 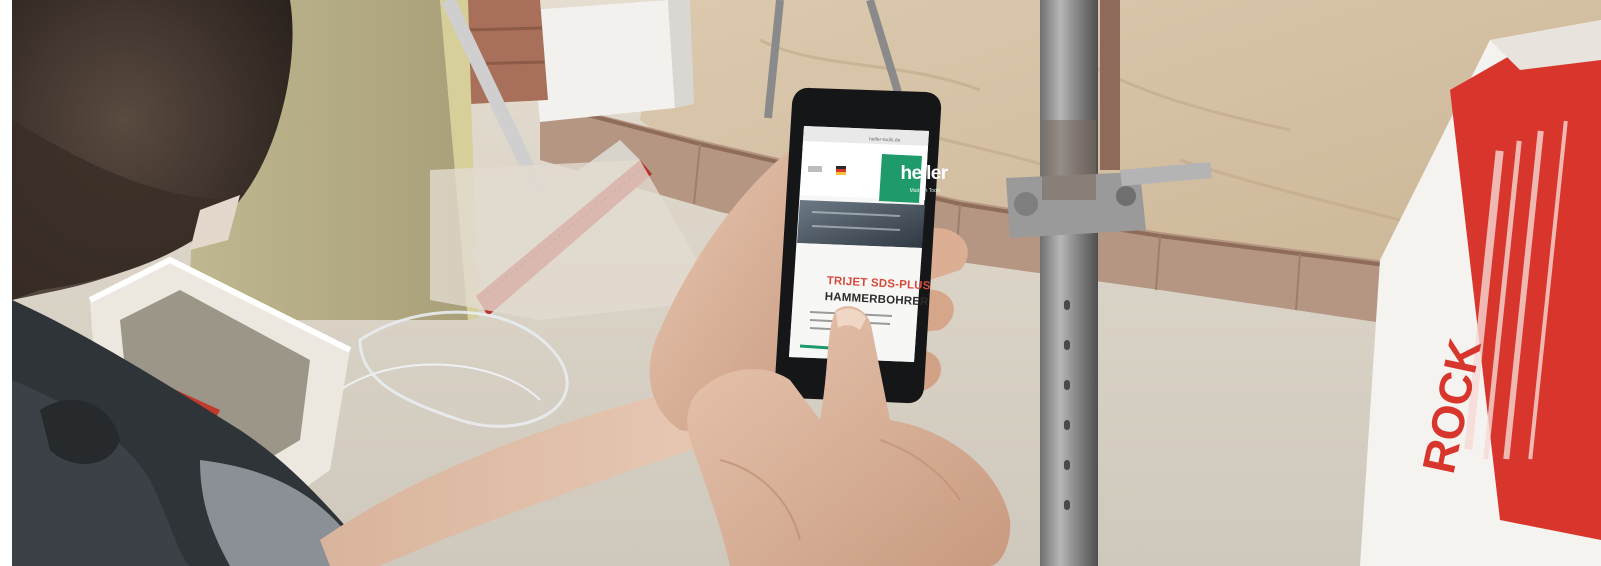 I want to click on phone-url-text: heller-tools.de, so click(x=884, y=140).